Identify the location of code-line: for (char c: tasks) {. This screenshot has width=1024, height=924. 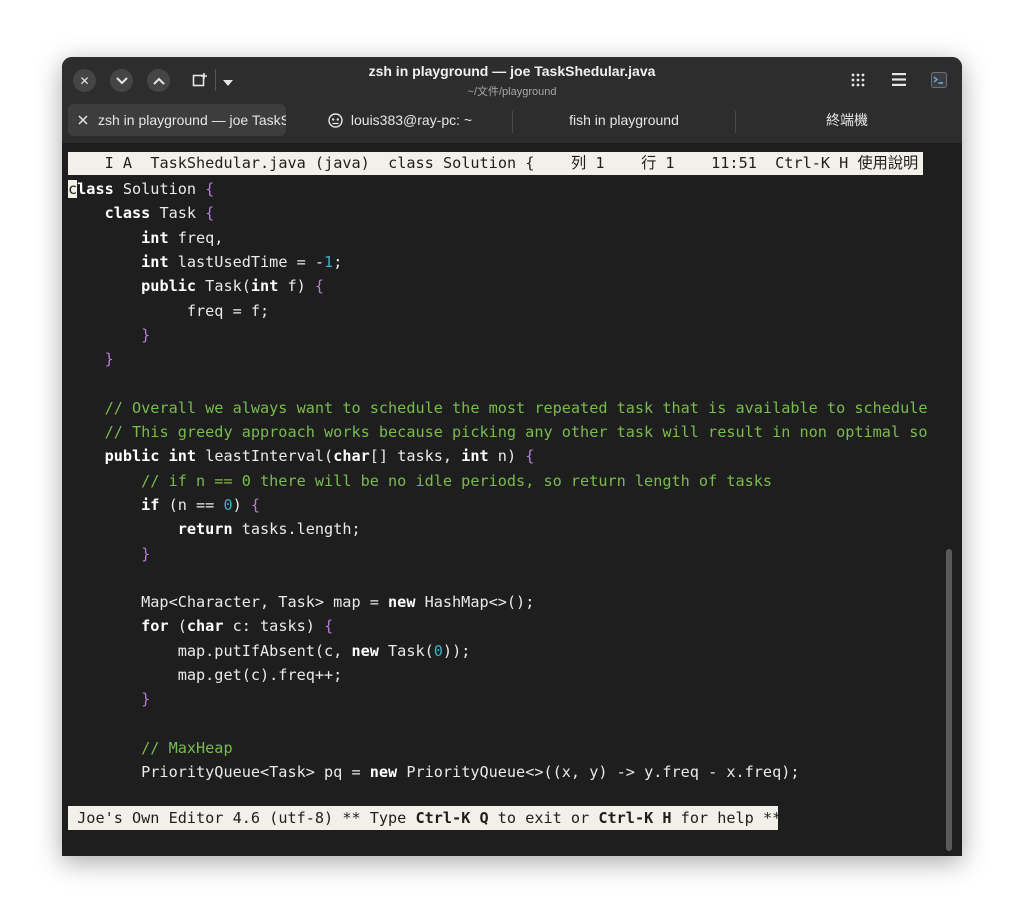
(200, 626).